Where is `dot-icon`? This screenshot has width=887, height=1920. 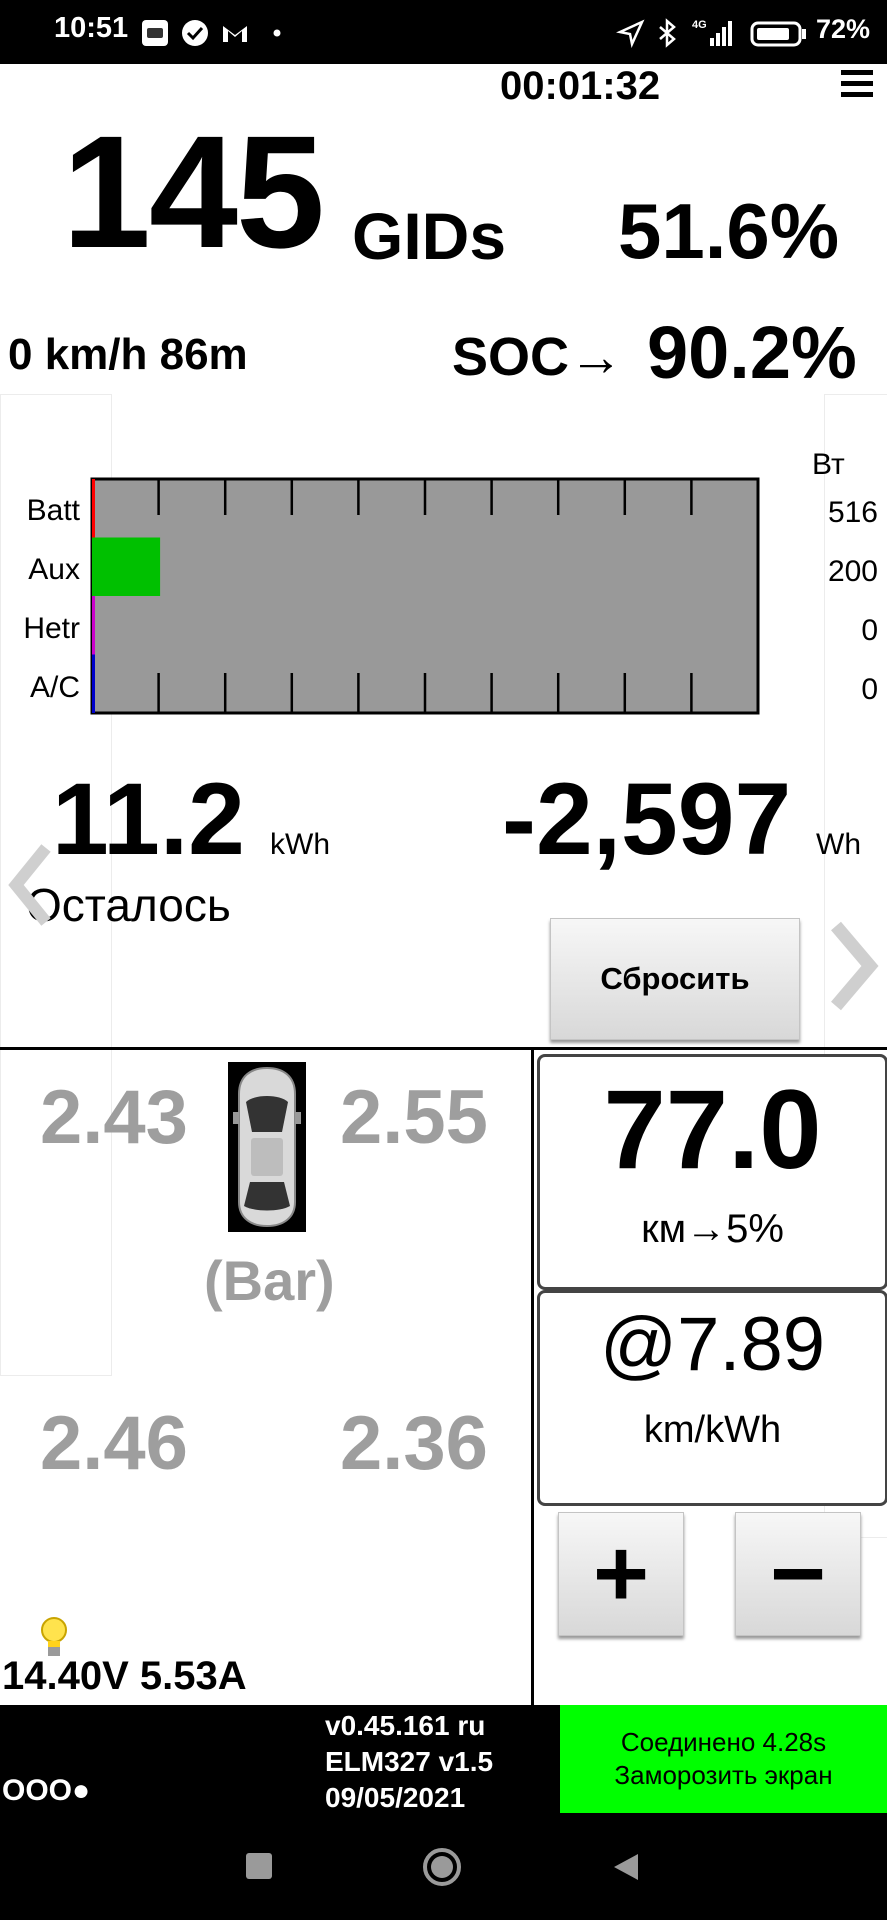 dot-icon is located at coordinates (277, 33).